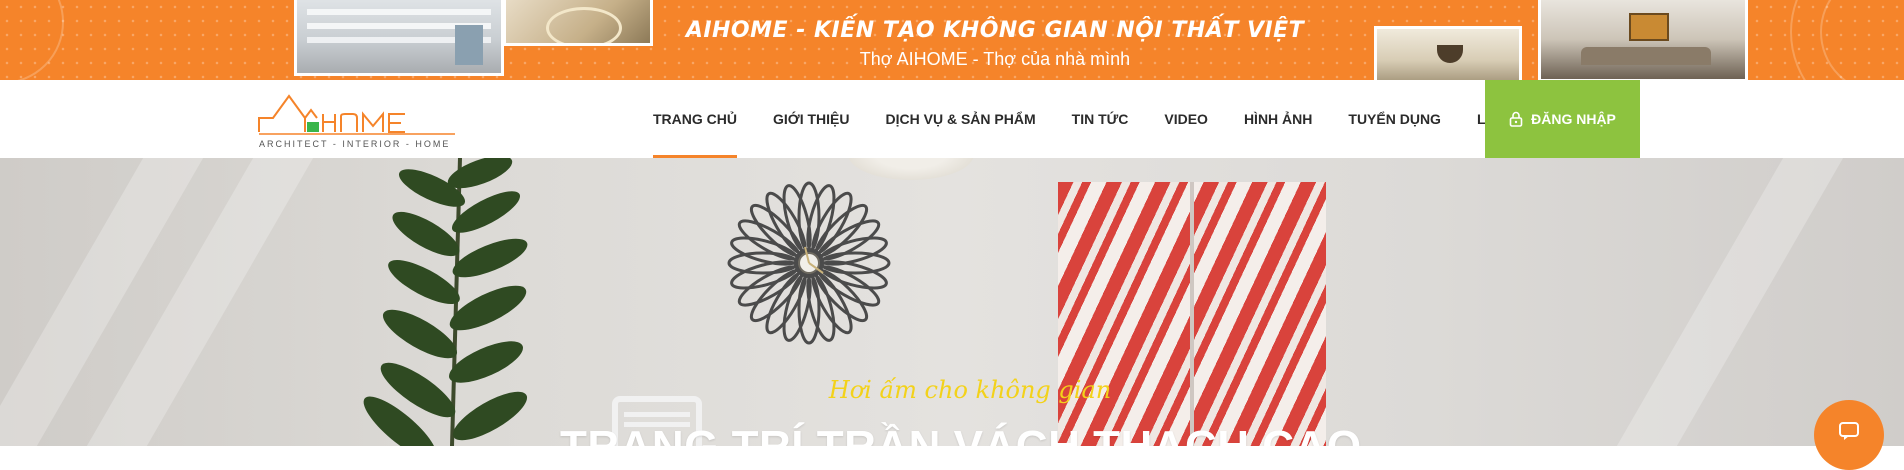 The height and width of the screenshot is (470, 1904). Describe the element at coordinates (1730, 302) in the screenshot. I see `hero-light-beam` at that location.